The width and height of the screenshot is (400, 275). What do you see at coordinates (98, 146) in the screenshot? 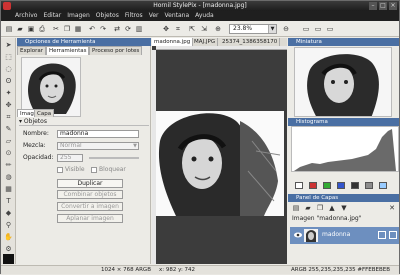
I see `blend-select: Normal ▼` at bounding box center [98, 146].